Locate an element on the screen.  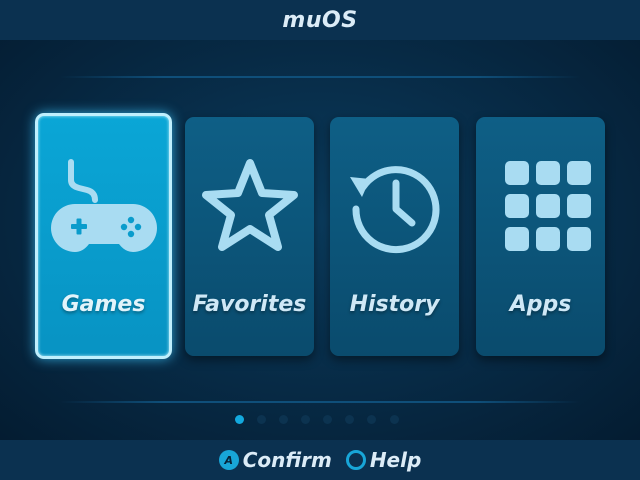
footer-bar: A Confirm Help is located at coordinates (320, 460).